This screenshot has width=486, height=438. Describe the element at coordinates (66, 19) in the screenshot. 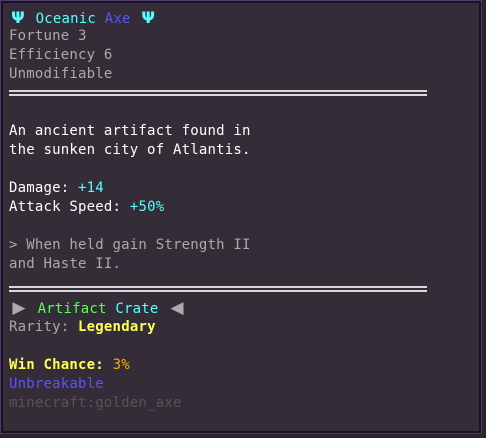

I see `title-word-1: Oceanic` at that location.